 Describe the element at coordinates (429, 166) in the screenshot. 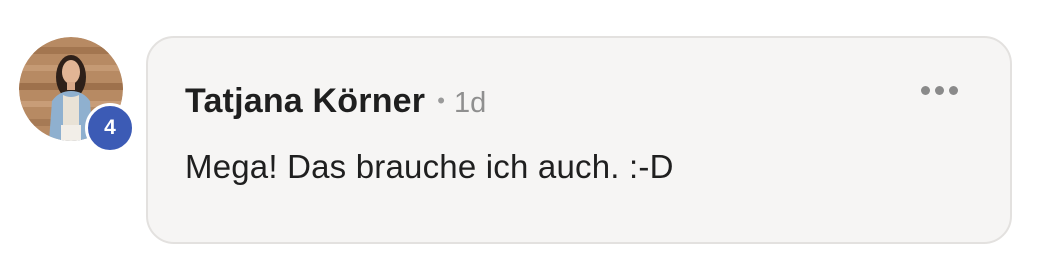

I see `comment-text: Mega! Das brauche ich auch. :-D` at that location.